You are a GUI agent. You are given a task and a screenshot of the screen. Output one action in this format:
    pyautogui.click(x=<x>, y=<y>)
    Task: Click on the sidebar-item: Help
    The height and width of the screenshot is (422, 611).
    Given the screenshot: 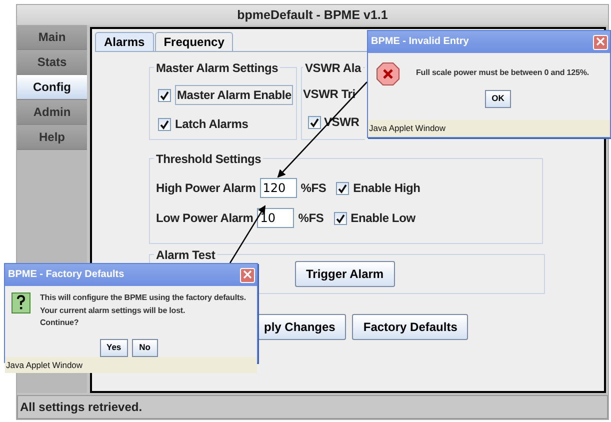 What is the action you would take?
    pyautogui.click(x=52, y=137)
    